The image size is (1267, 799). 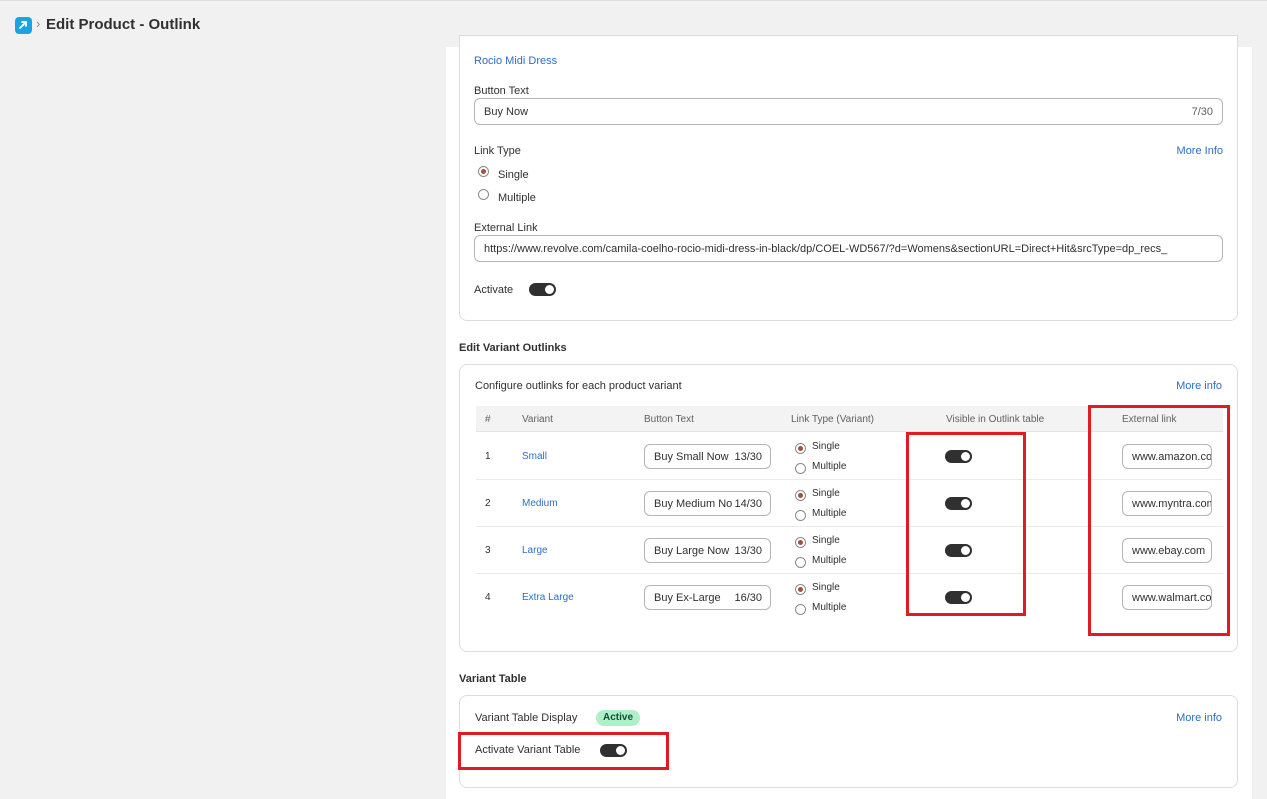 What do you see at coordinates (493, 679) in the screenshot?
I see `variant-table-title: Variant Table` at bounding box center [493, 679].